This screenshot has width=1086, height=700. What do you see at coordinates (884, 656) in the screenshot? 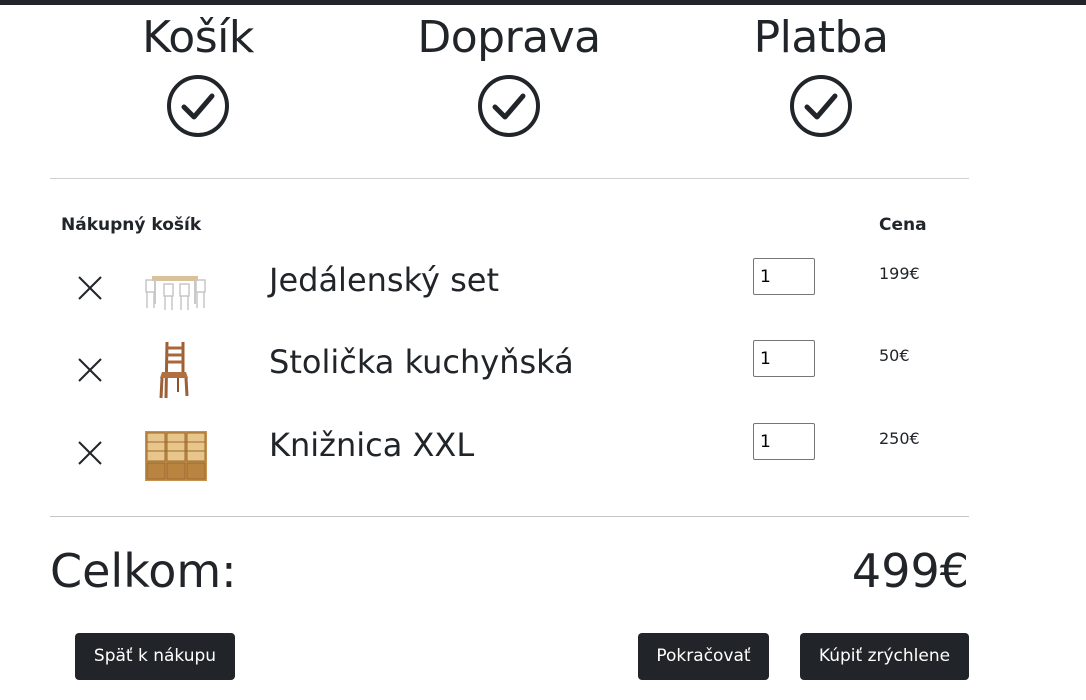
I see `quick-buy-button: Kúpiť zrýchlene` at bounding box center [884, 656].